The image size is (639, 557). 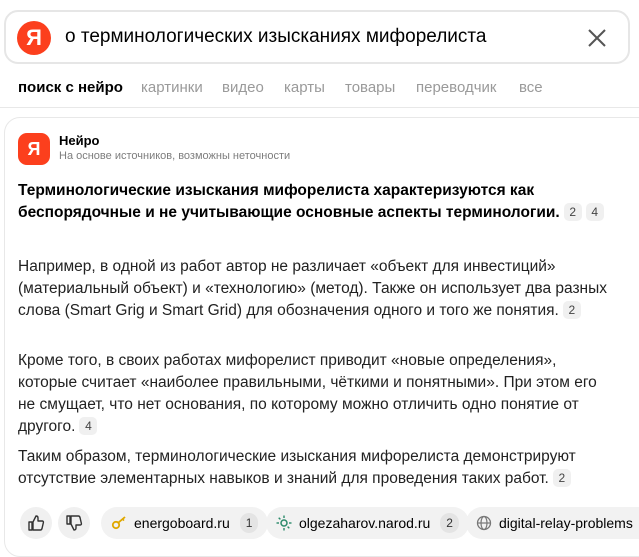 I want to click on like-button, so click(x=36, y=523).